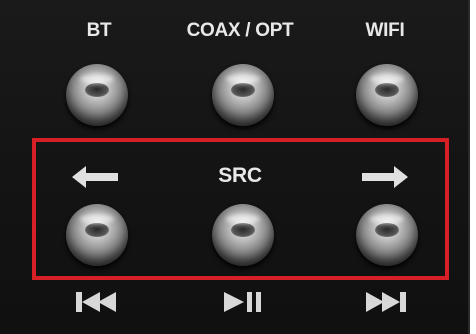  What do you see at coordinates (240, 175) in the screenshot?
I see `src-label: SRC` at bounding box center [240, 175].